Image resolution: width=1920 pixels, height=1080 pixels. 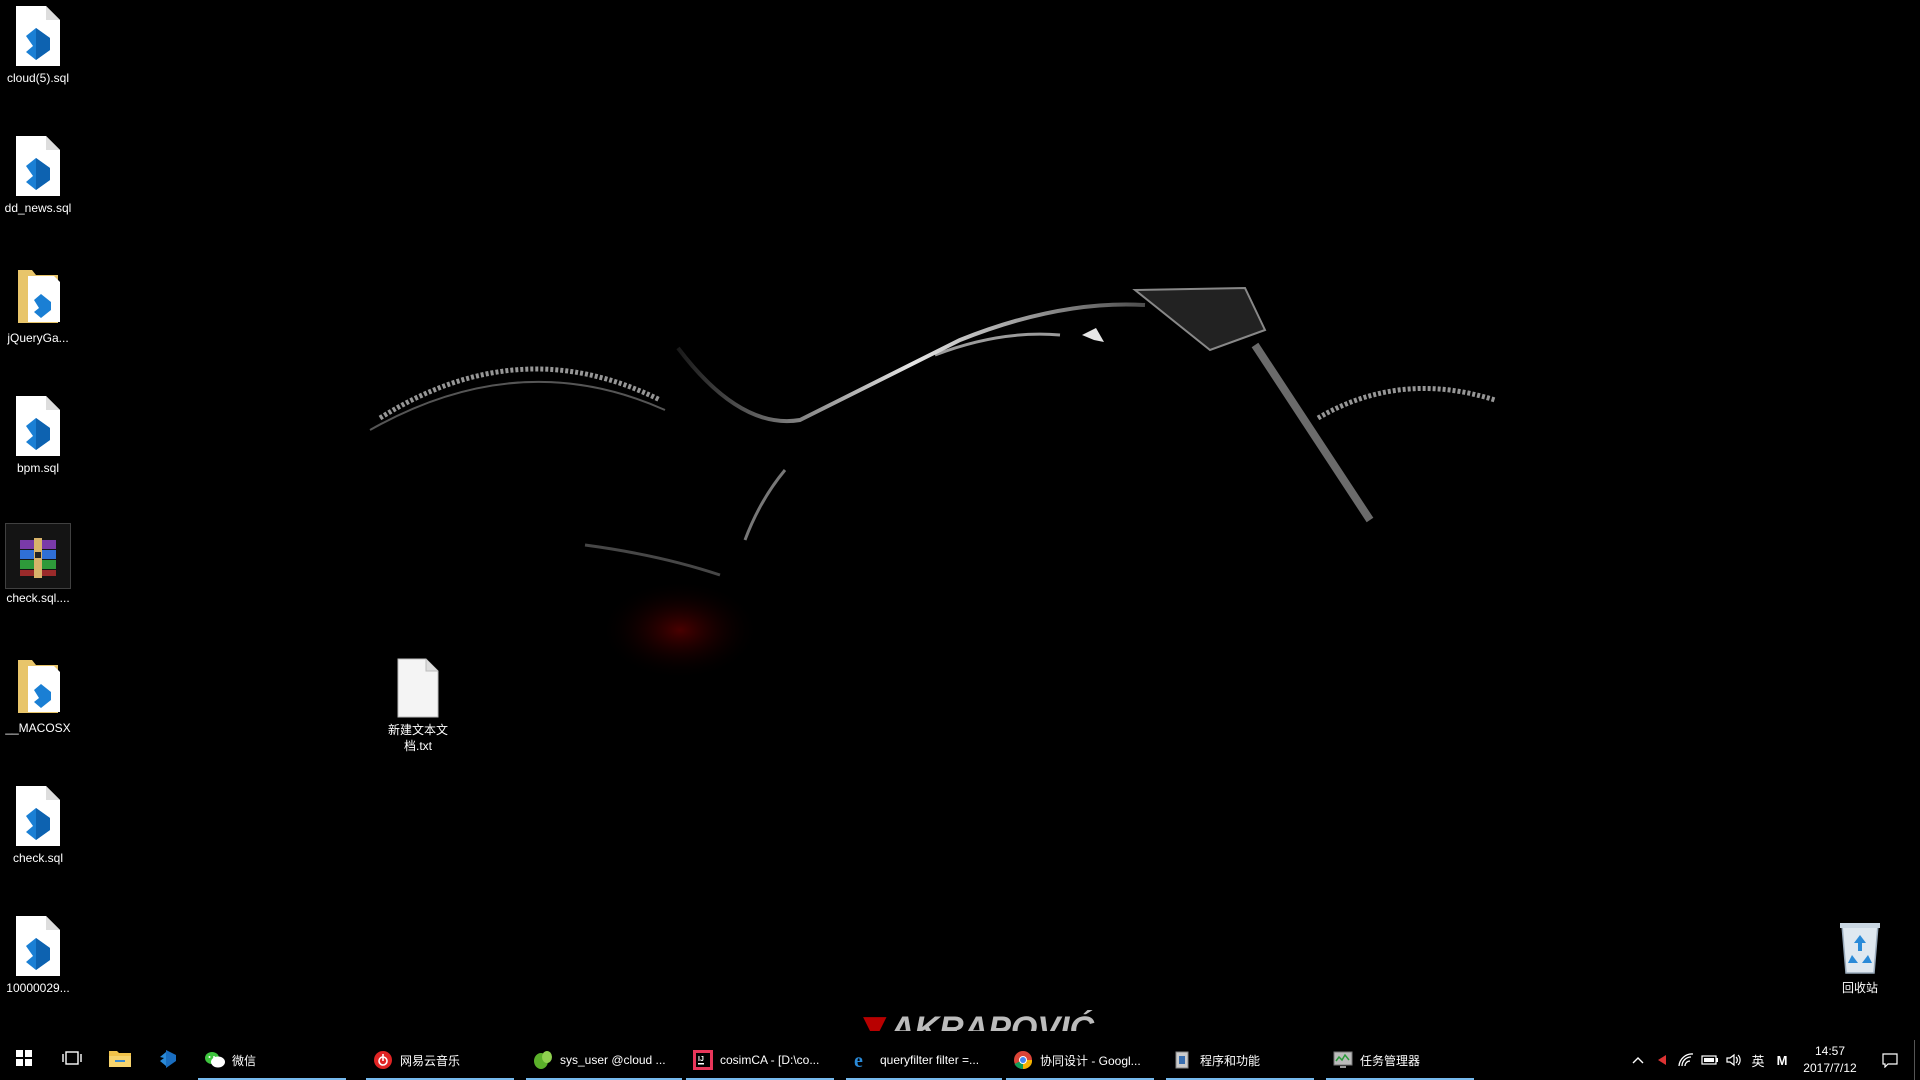 What do you see at coordinates (858, 1060) in the screenshot?
I see `svg-text: e` at bounding box center [858, 1060].